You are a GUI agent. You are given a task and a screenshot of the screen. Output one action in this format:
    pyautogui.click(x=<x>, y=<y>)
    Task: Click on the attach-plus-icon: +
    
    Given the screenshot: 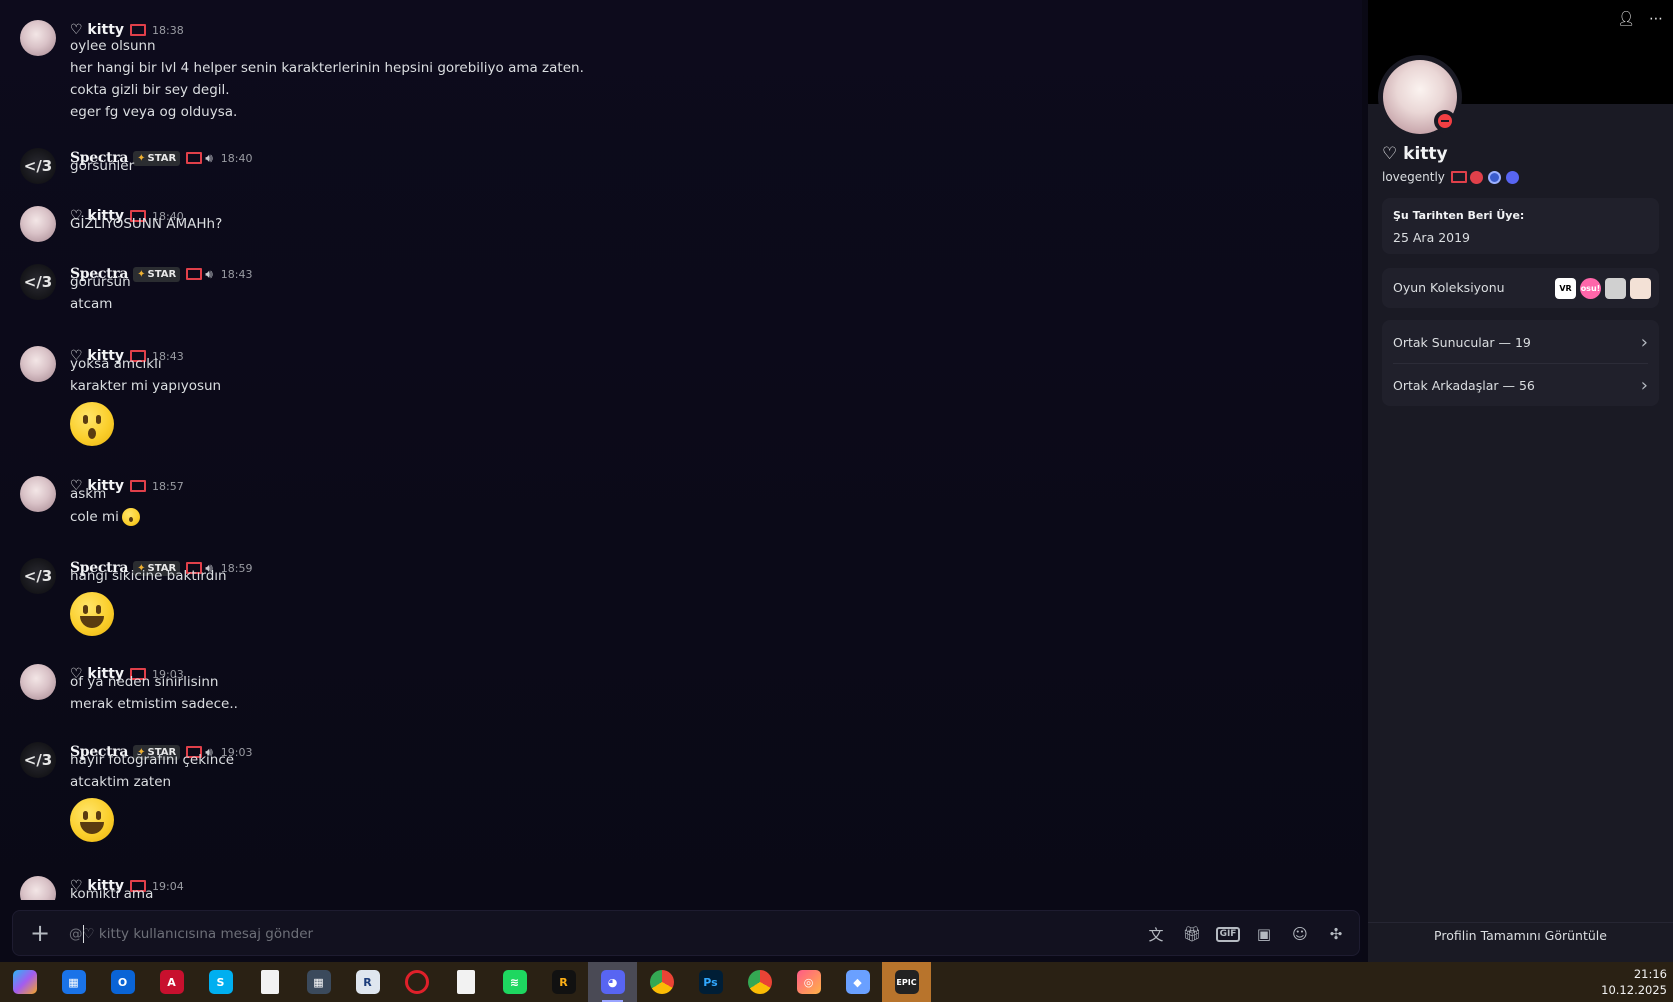 What is the action you would take?
    pyautogui.click(x=40, y=934)
    